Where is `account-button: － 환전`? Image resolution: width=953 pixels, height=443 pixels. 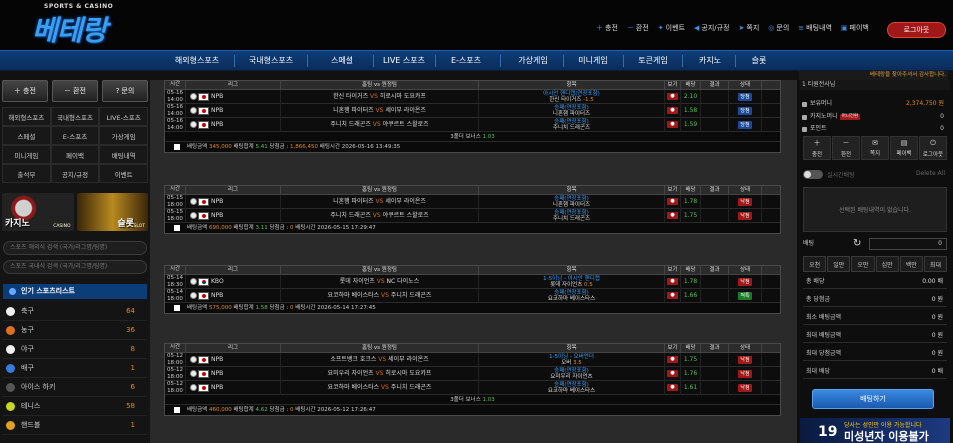 account-button: － 환전 is located at coordinates (846, 148).